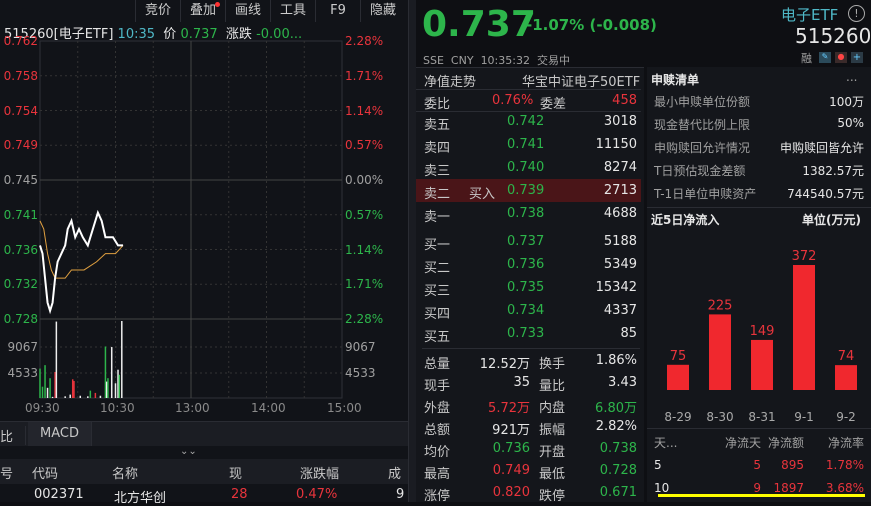  I want to click on stat-value: 12.52万, so click(504, 364).